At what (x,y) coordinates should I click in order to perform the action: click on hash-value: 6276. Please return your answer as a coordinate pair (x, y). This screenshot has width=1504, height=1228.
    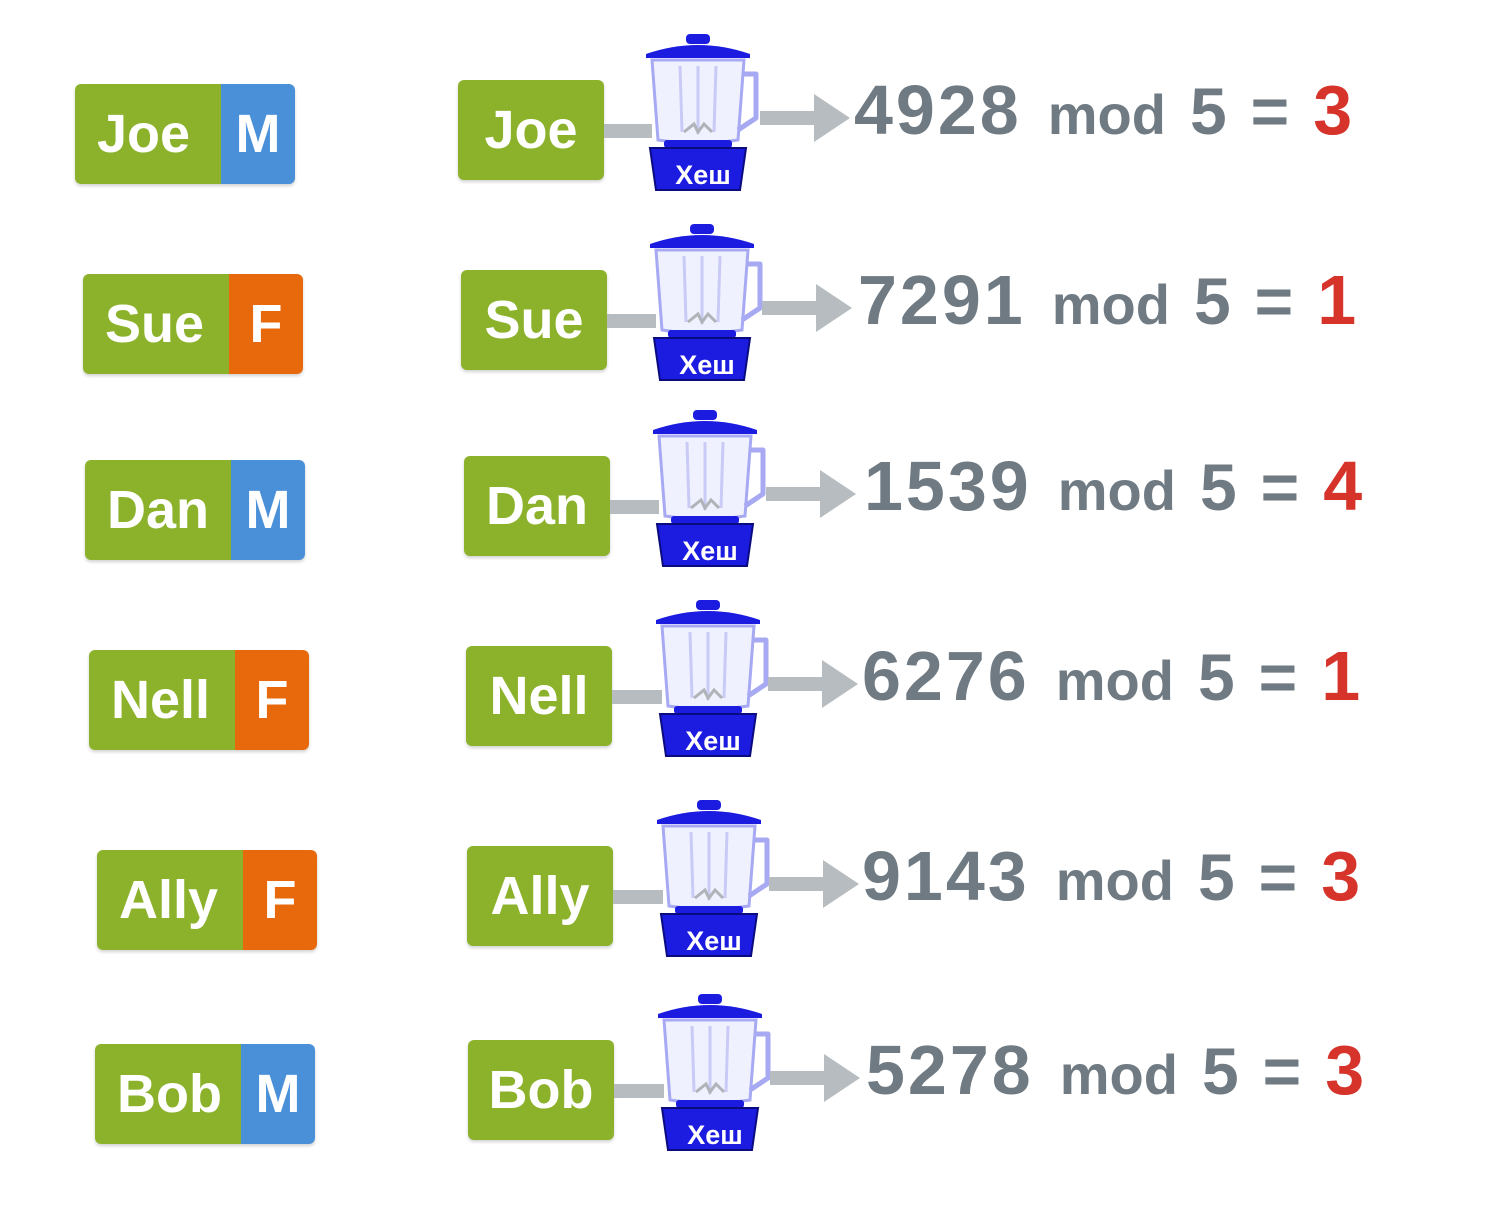
    Looking at the image, I should click on (946, 676).